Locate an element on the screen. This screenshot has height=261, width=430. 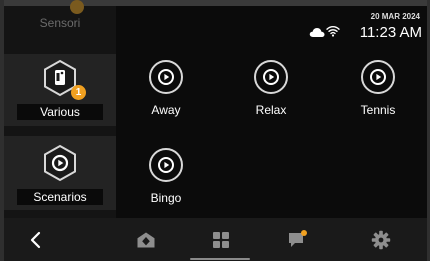
gear-icon is located at coordinates (381, 239).